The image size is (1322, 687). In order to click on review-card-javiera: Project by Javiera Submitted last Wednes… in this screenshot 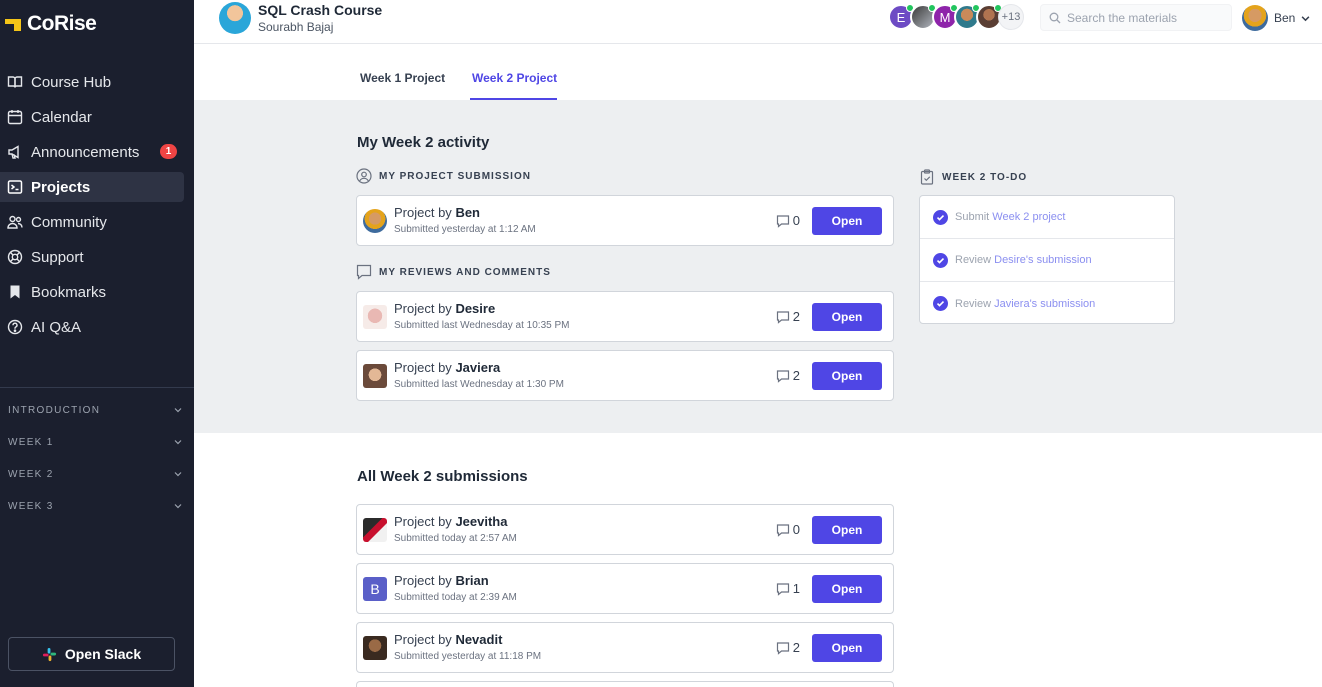, I will do `click(625, 375)`.